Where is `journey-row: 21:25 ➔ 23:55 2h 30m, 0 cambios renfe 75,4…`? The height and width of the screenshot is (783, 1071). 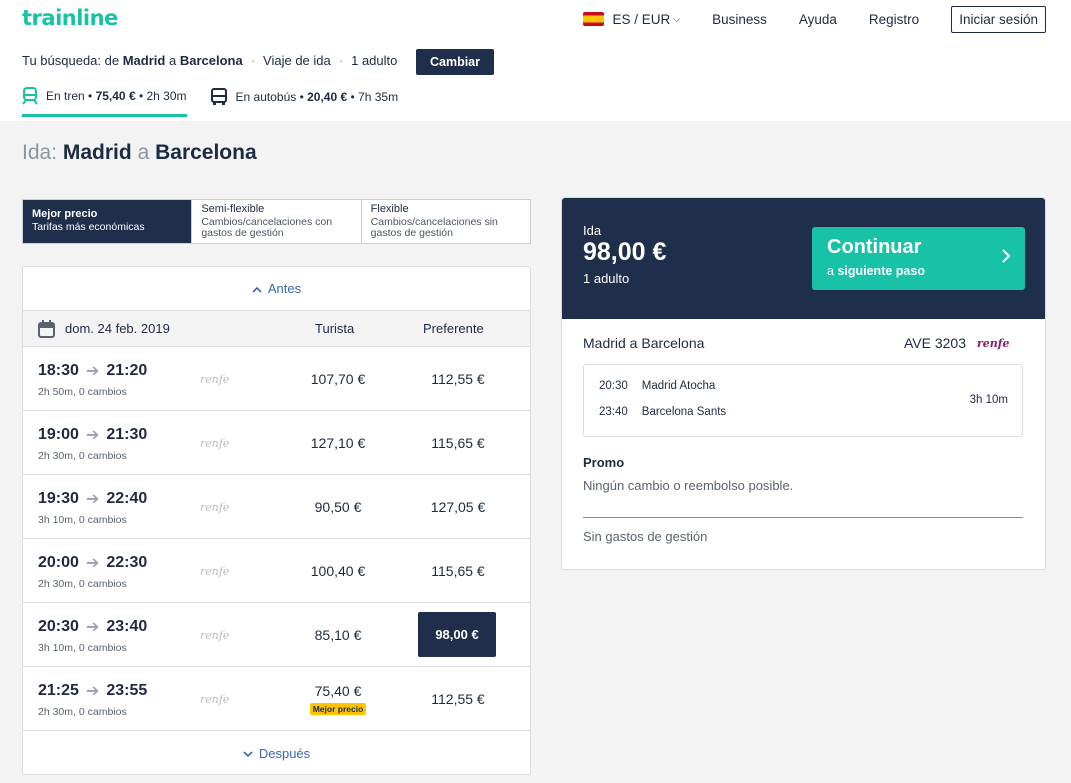 journey-row: 21:25 ➔ 23:55 2h 30m, 0 cambios renfe 75,4… is located at coordinates (276, 699).